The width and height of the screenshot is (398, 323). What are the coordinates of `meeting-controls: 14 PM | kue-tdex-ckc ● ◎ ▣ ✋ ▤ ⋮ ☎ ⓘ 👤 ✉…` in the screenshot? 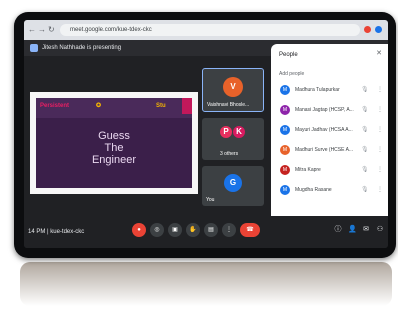 It's located at (206, 232).